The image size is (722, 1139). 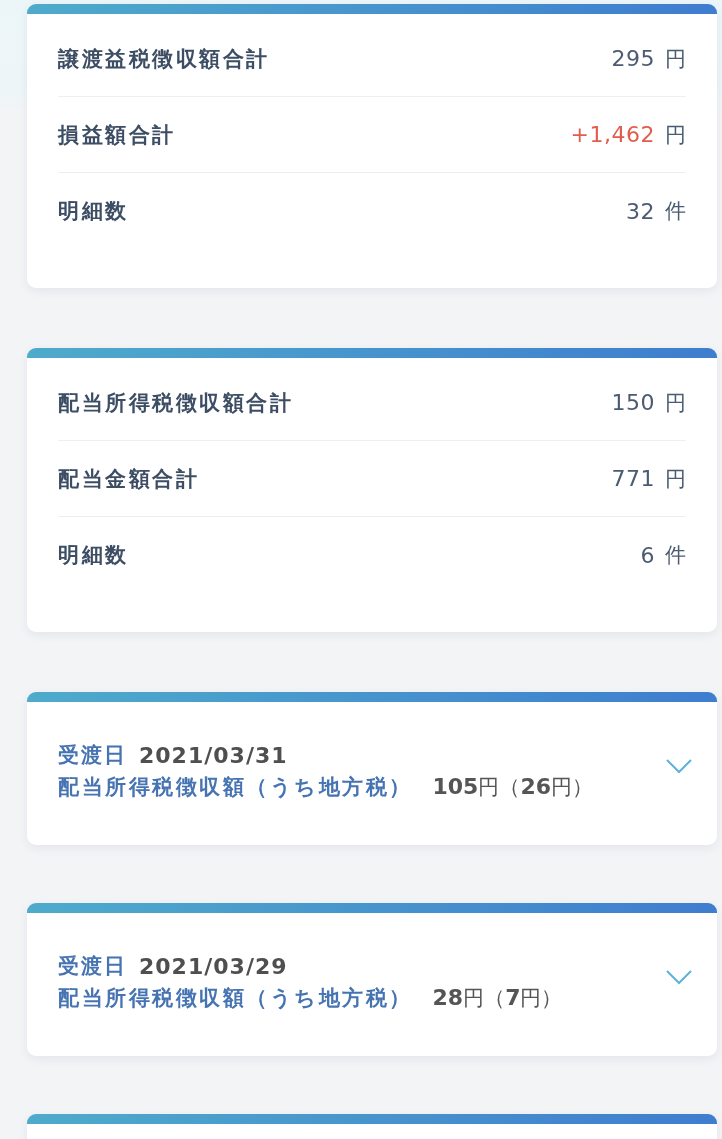 What do you see at coordinates (513, 787) in the screenshot?
I see `tax-amount: 105円（26円）` at bounding box center [513, 787].